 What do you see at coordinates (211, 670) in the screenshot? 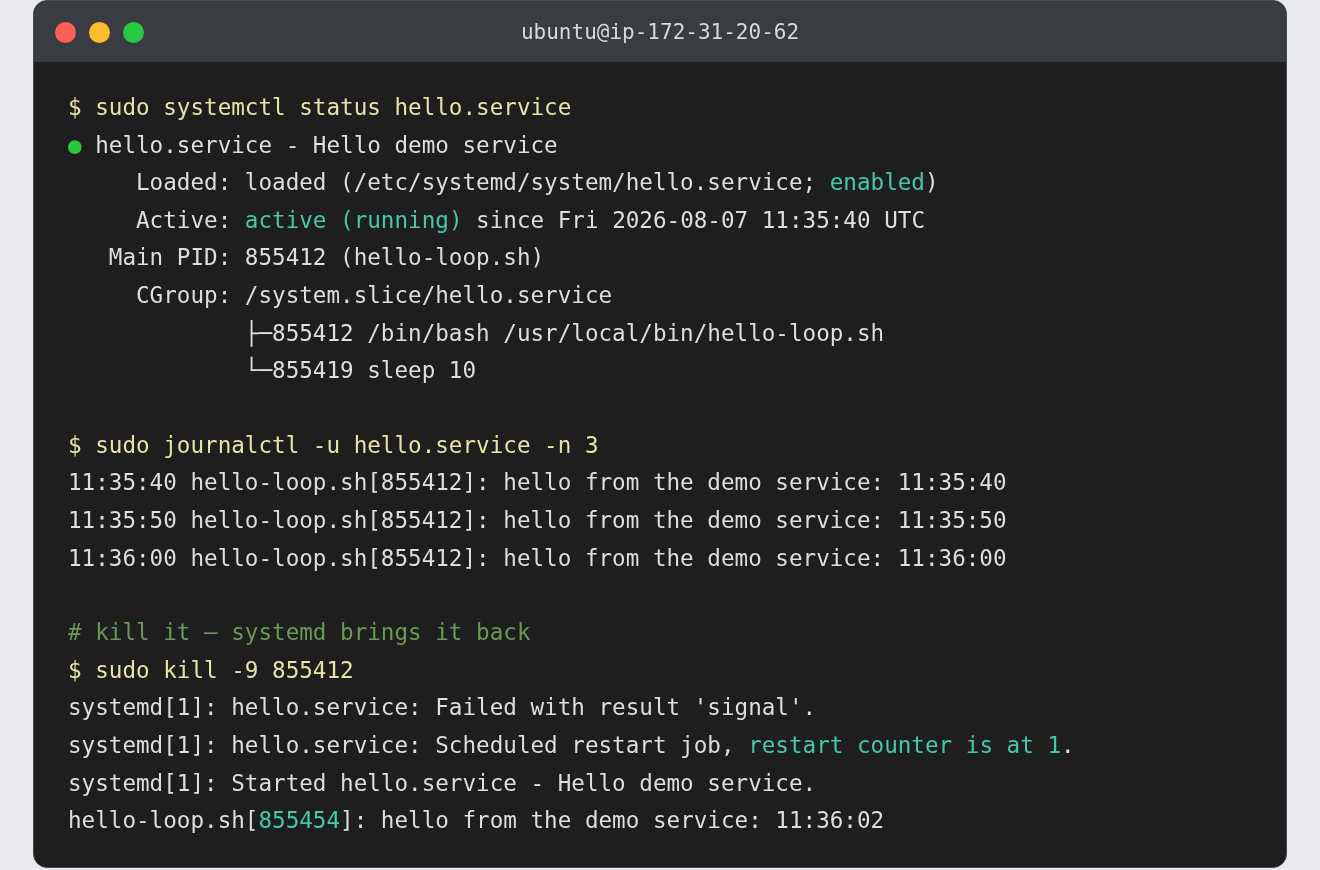
I see `command-line: $ sudo kill -9 855412` at bounding box center [211, 670].